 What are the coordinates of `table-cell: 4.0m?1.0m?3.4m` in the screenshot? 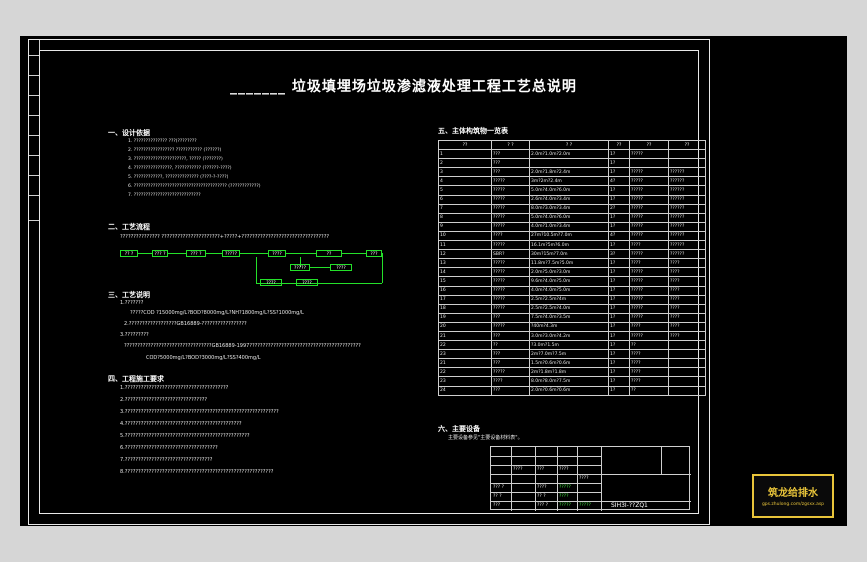 It's located at (569, 226).